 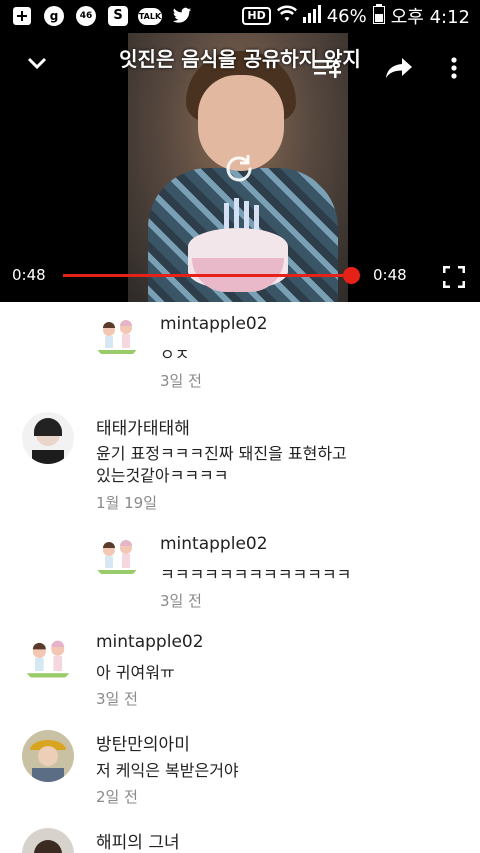 I want to click on talk-bubble-icon: TALK, so click(x=150, y=16).